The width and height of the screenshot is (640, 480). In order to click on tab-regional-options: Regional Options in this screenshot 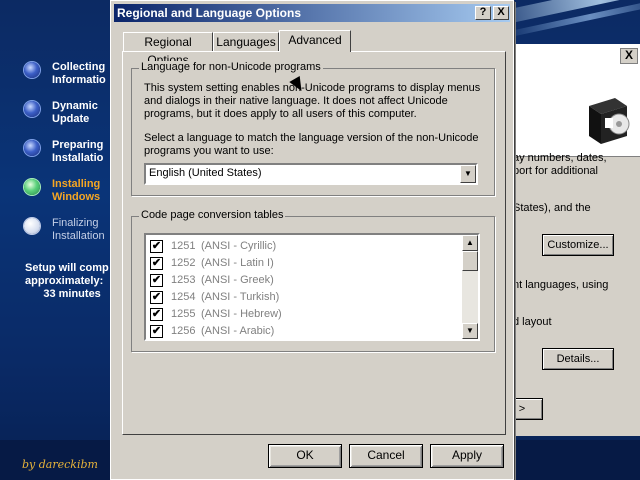, I will do `click(168, 49)`.